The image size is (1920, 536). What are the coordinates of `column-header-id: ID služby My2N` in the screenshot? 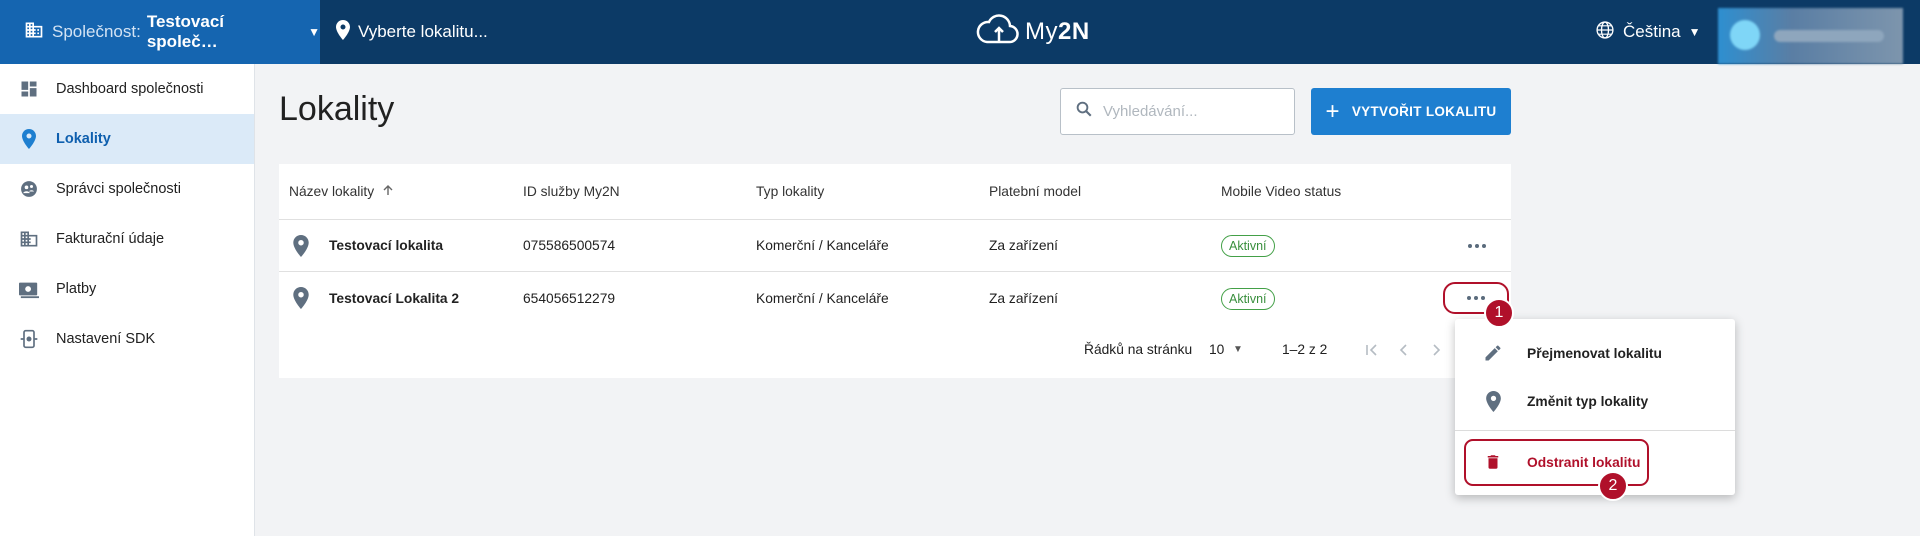 It's located at (571, 191).